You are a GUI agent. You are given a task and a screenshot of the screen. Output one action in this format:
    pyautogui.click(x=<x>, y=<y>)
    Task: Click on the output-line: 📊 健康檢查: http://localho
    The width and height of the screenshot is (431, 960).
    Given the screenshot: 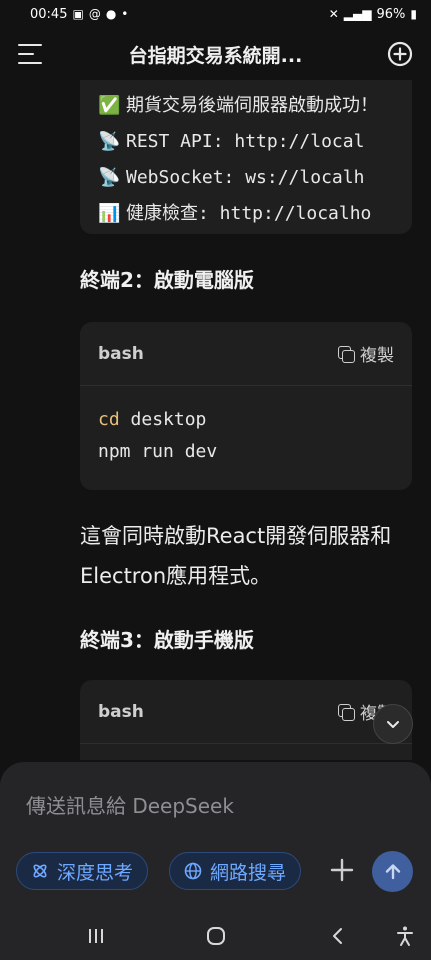 What is the action you would take?
    pyautogui.click(x=255, y=214)
    